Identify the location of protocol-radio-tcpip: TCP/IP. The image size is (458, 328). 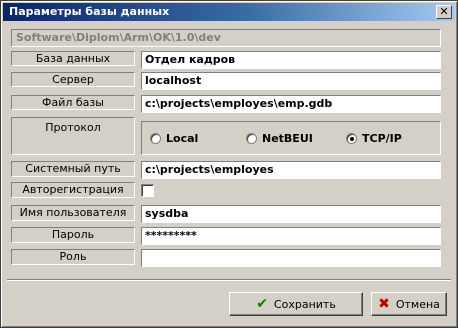
(374, 139).